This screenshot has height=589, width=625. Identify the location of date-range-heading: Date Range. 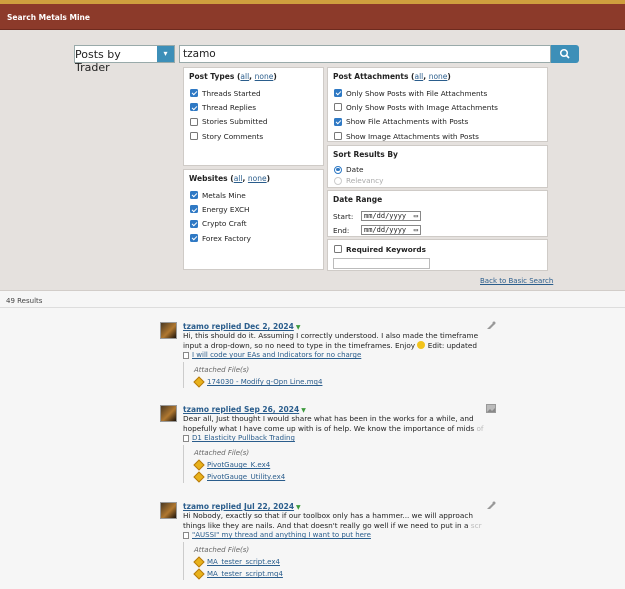
(358, 199).